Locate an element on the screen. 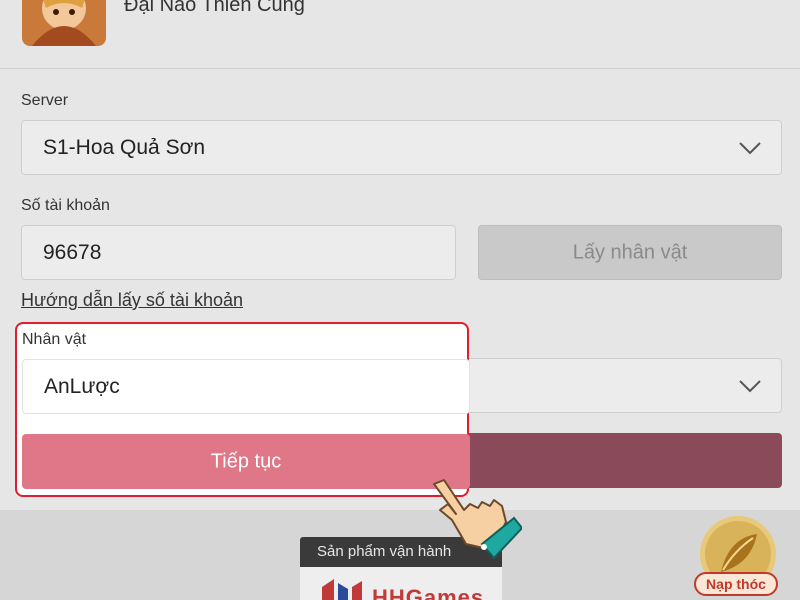  publisher-logo: HHGames is located at coordinates (401, 583).